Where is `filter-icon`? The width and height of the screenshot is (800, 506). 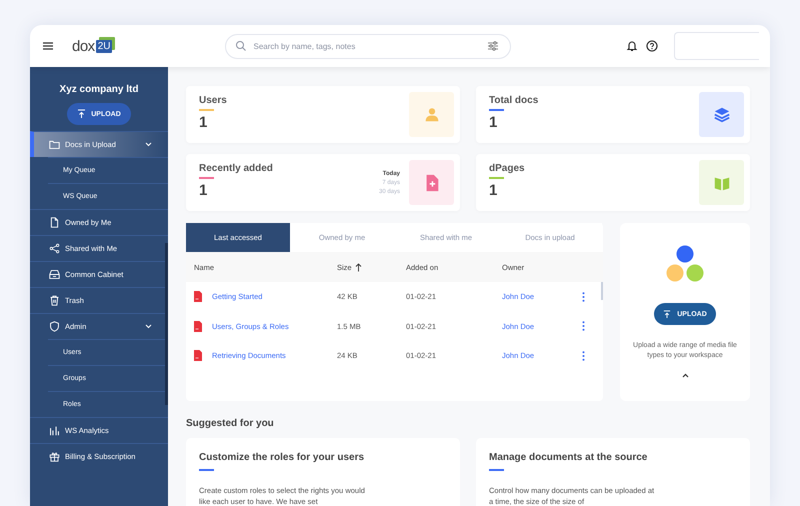
filter-icon is located at coordinates (493, 46).